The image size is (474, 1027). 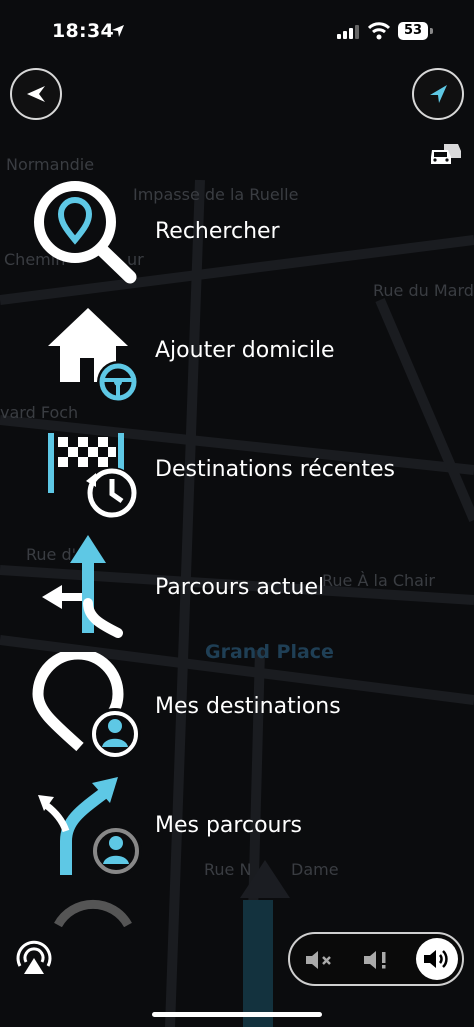 I want to click on battery-indicator: 53, so click(x=413, y=31).